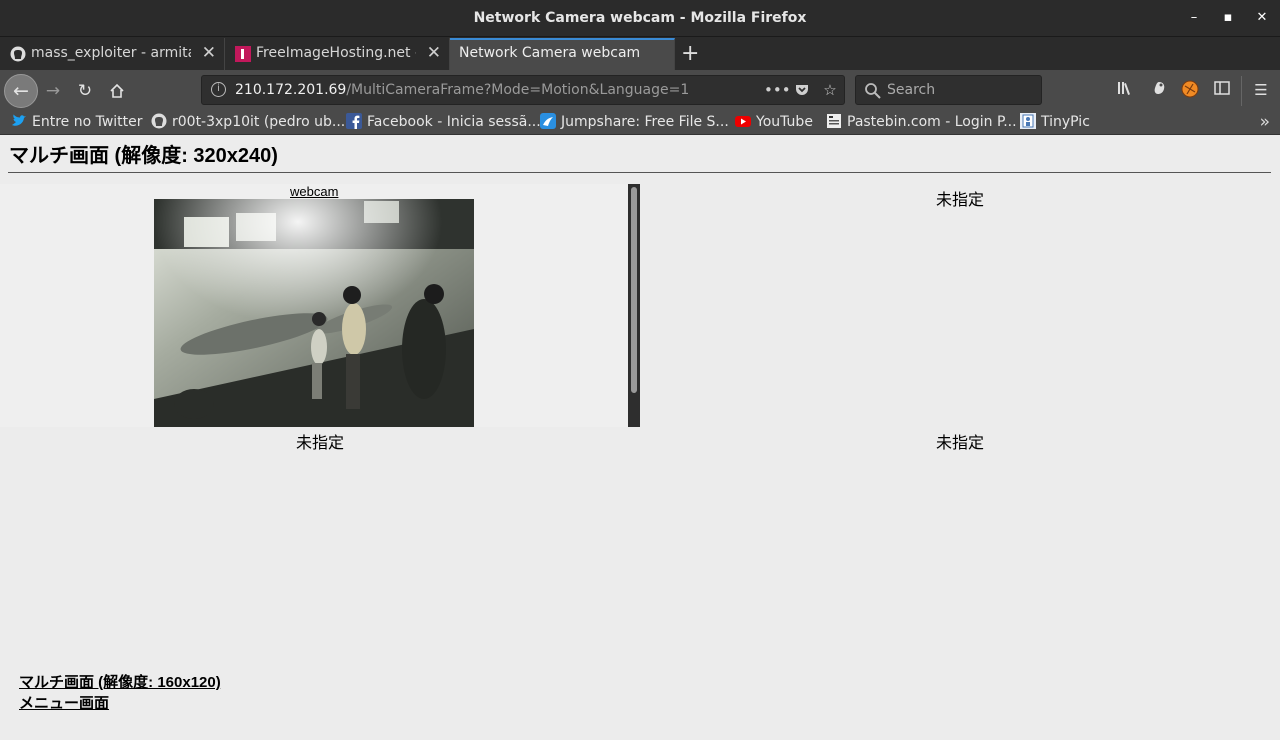 The height and width of the screenshot is (740, 1280). I want to click on minimize-button: –, so click(1194, 18).